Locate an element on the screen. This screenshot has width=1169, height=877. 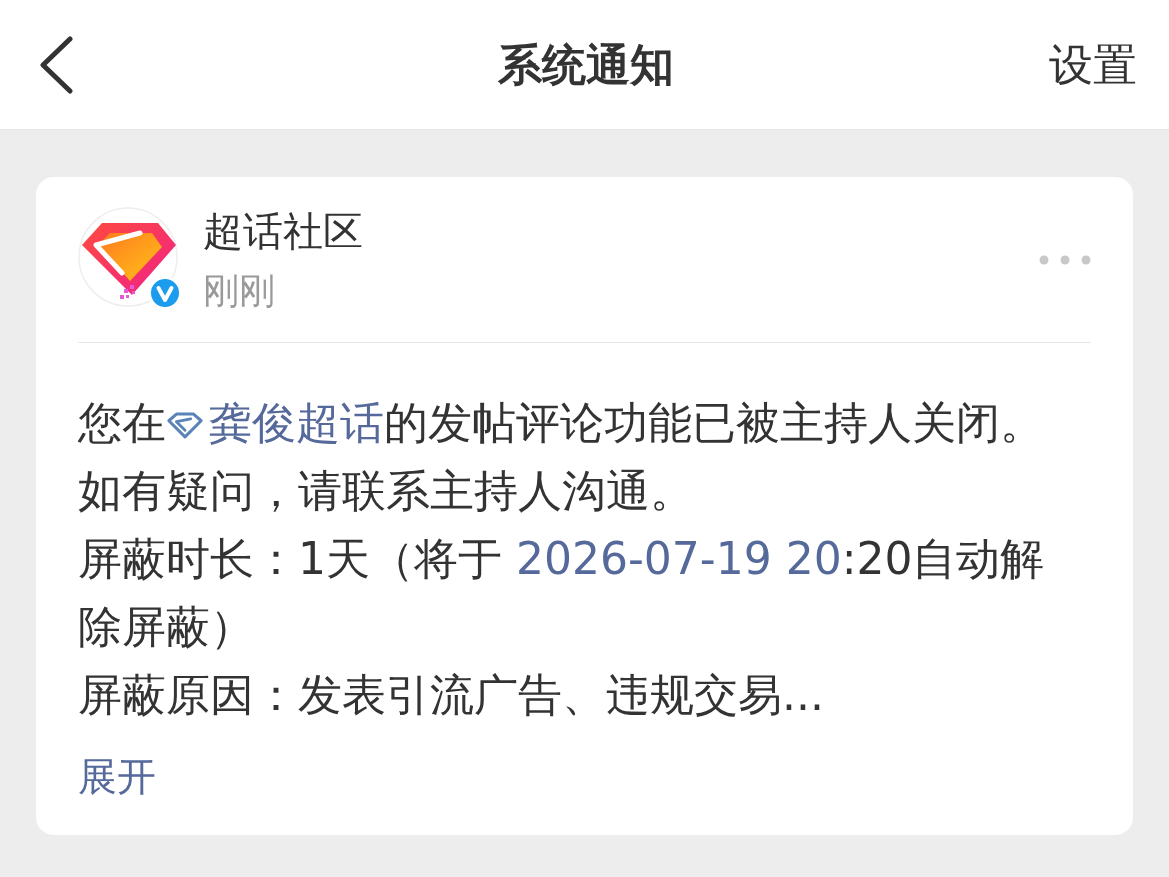
message-text: 屏蔽时长：1天（将于 2026-07-19 20:20自动解除屏蔽） is located at coordinates (562, 593).